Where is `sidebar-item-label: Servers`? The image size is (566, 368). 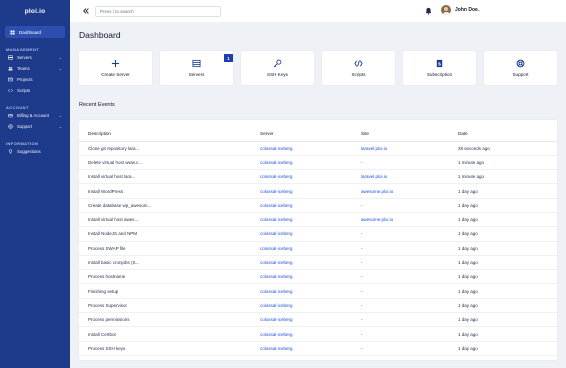 sidebar-item-label: Servers is located at coordinates (24, 57).